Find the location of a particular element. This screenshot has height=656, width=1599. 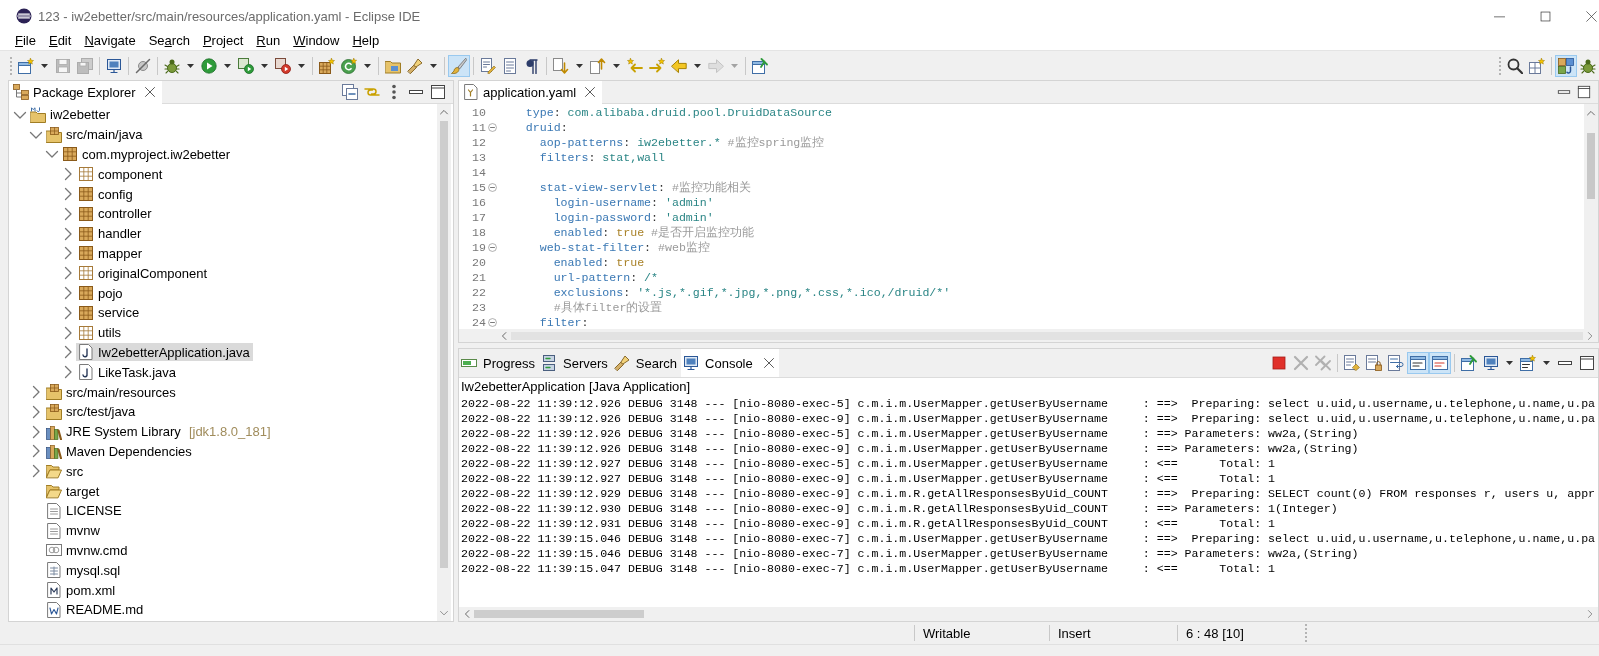

tree-item: target is located at coordinates (73, 491).